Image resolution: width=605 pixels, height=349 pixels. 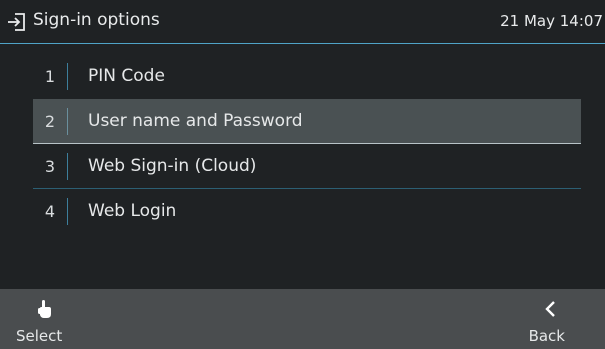 What do you see at coordinates (96, 20) in the screenshot?
I see `page-title: Sign-in options` at bounding box center [96, 20].